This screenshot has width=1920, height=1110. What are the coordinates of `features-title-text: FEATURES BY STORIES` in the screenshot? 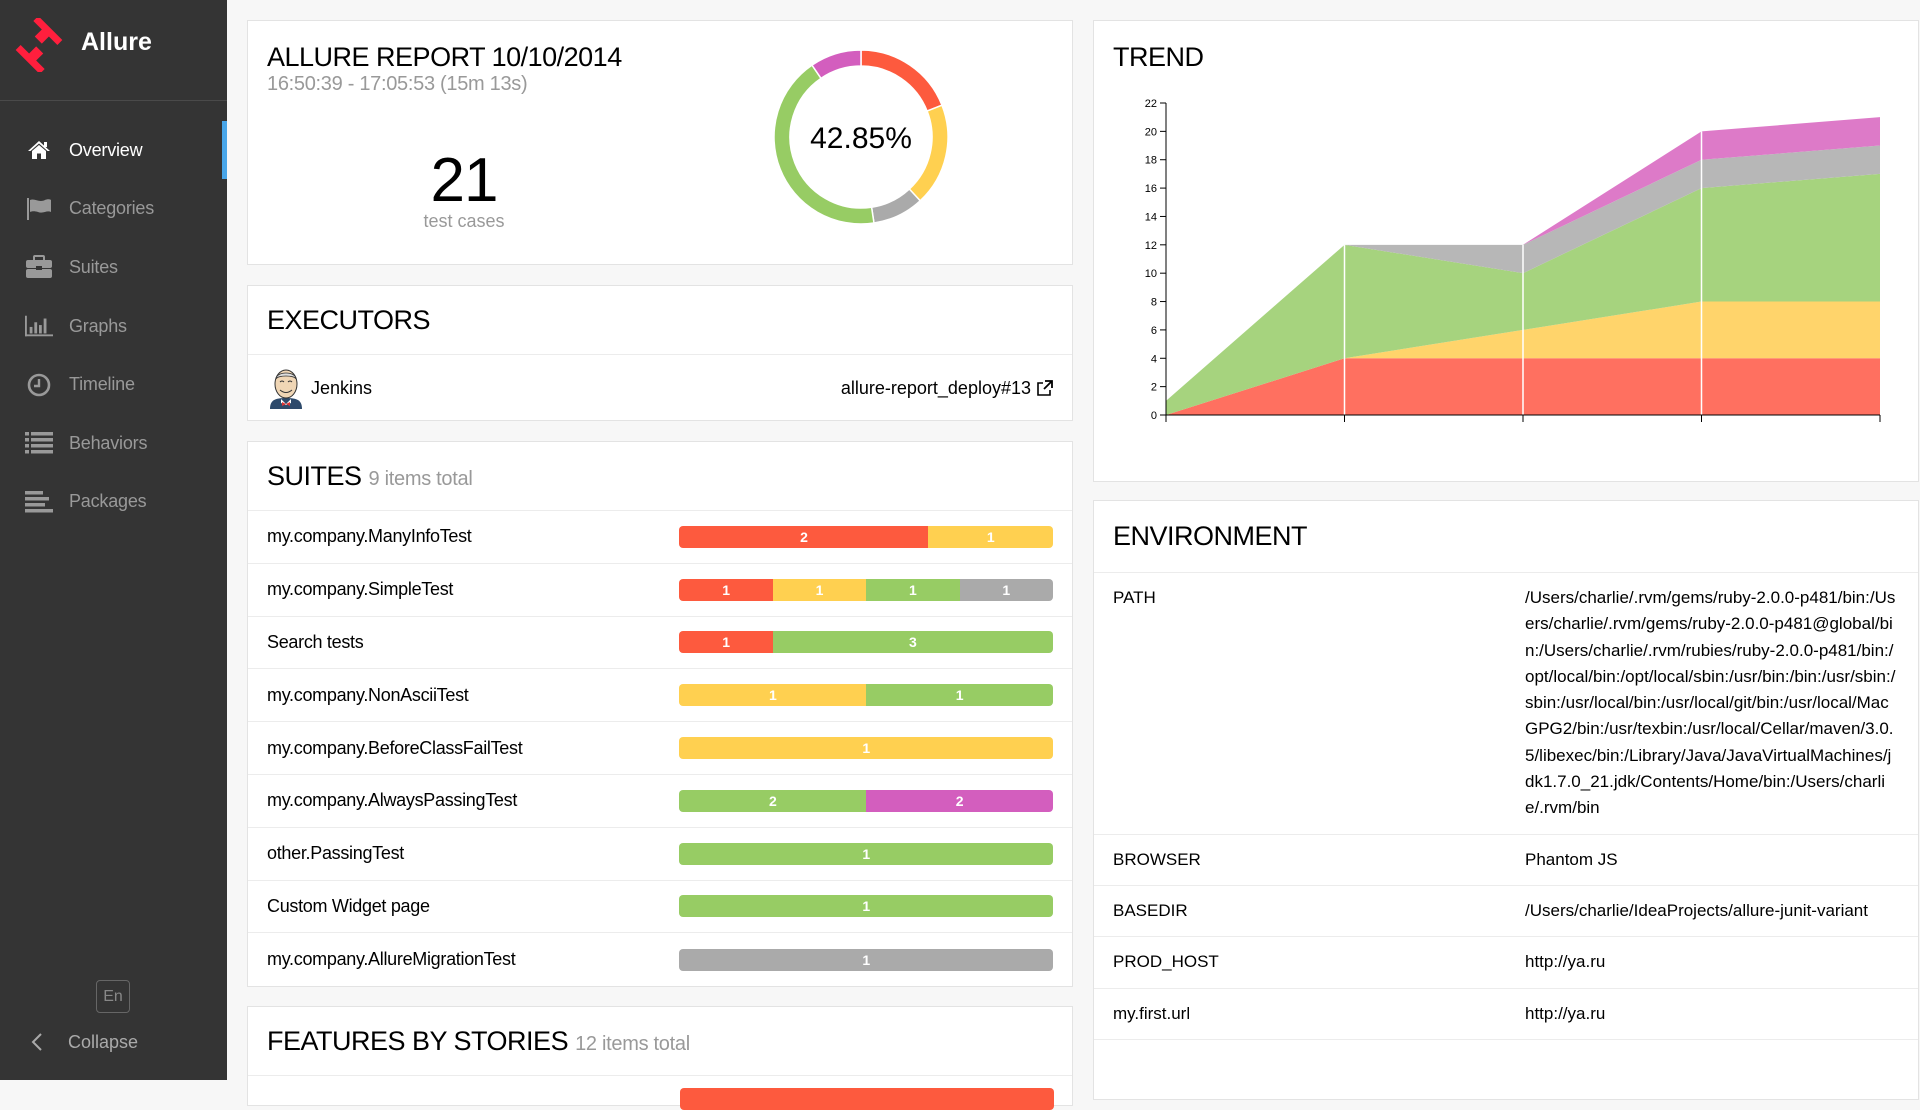 It's located at (418, 1040).